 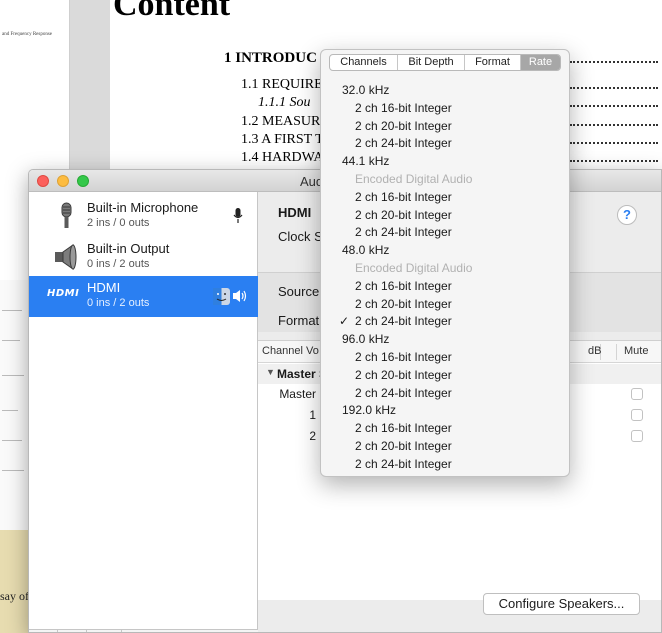 What do you see at coordinates (221, 296) in the screenshot?
I see `finder-icon` at bounding box center [221, 296].